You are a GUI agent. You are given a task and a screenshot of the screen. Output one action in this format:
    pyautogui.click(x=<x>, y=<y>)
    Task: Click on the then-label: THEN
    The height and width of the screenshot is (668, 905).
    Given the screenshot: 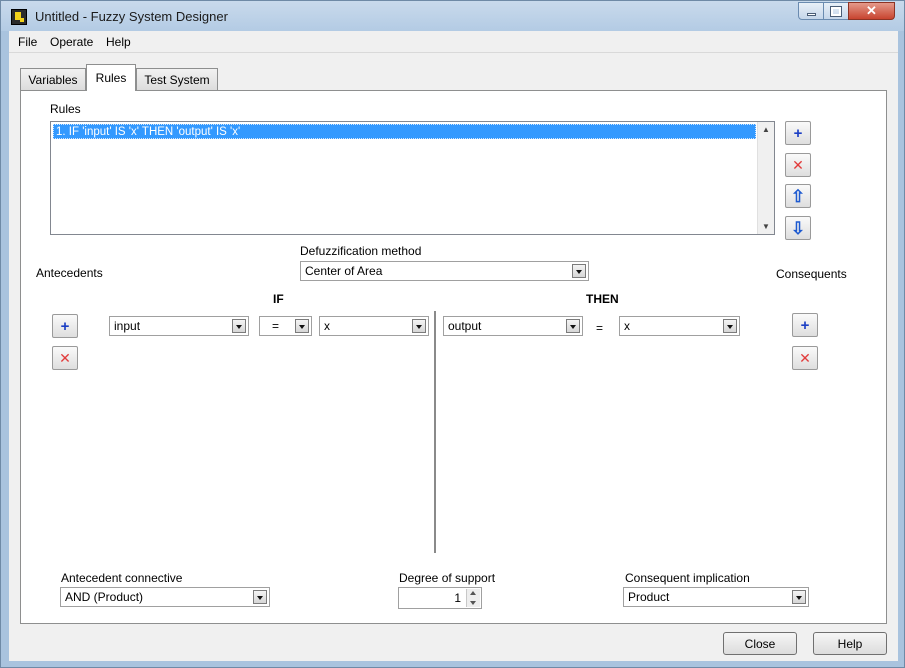 What is the action you would take?
    pyautogui.click(x=602, y=299)
    